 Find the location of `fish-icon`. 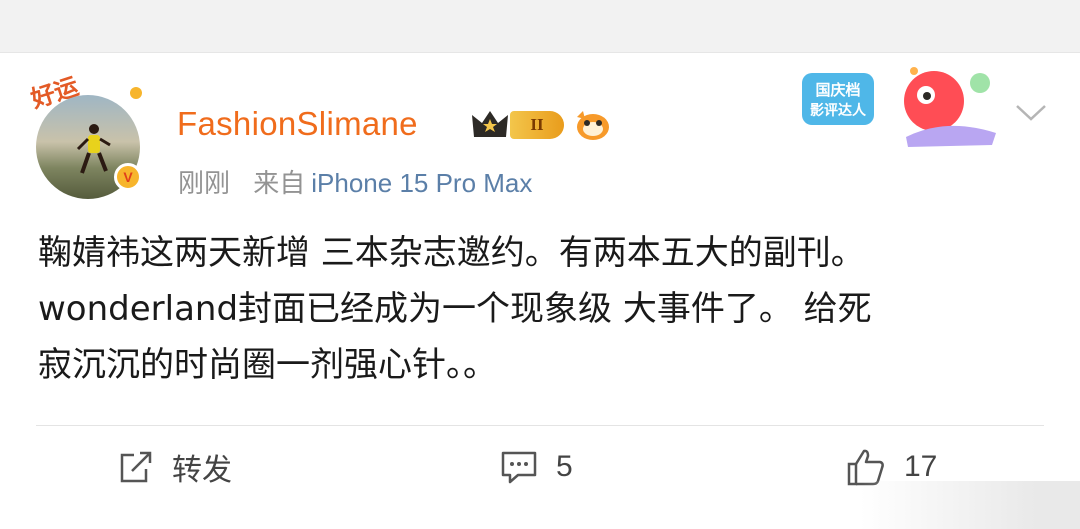

fish-icon is located at coordinates (593, 126).